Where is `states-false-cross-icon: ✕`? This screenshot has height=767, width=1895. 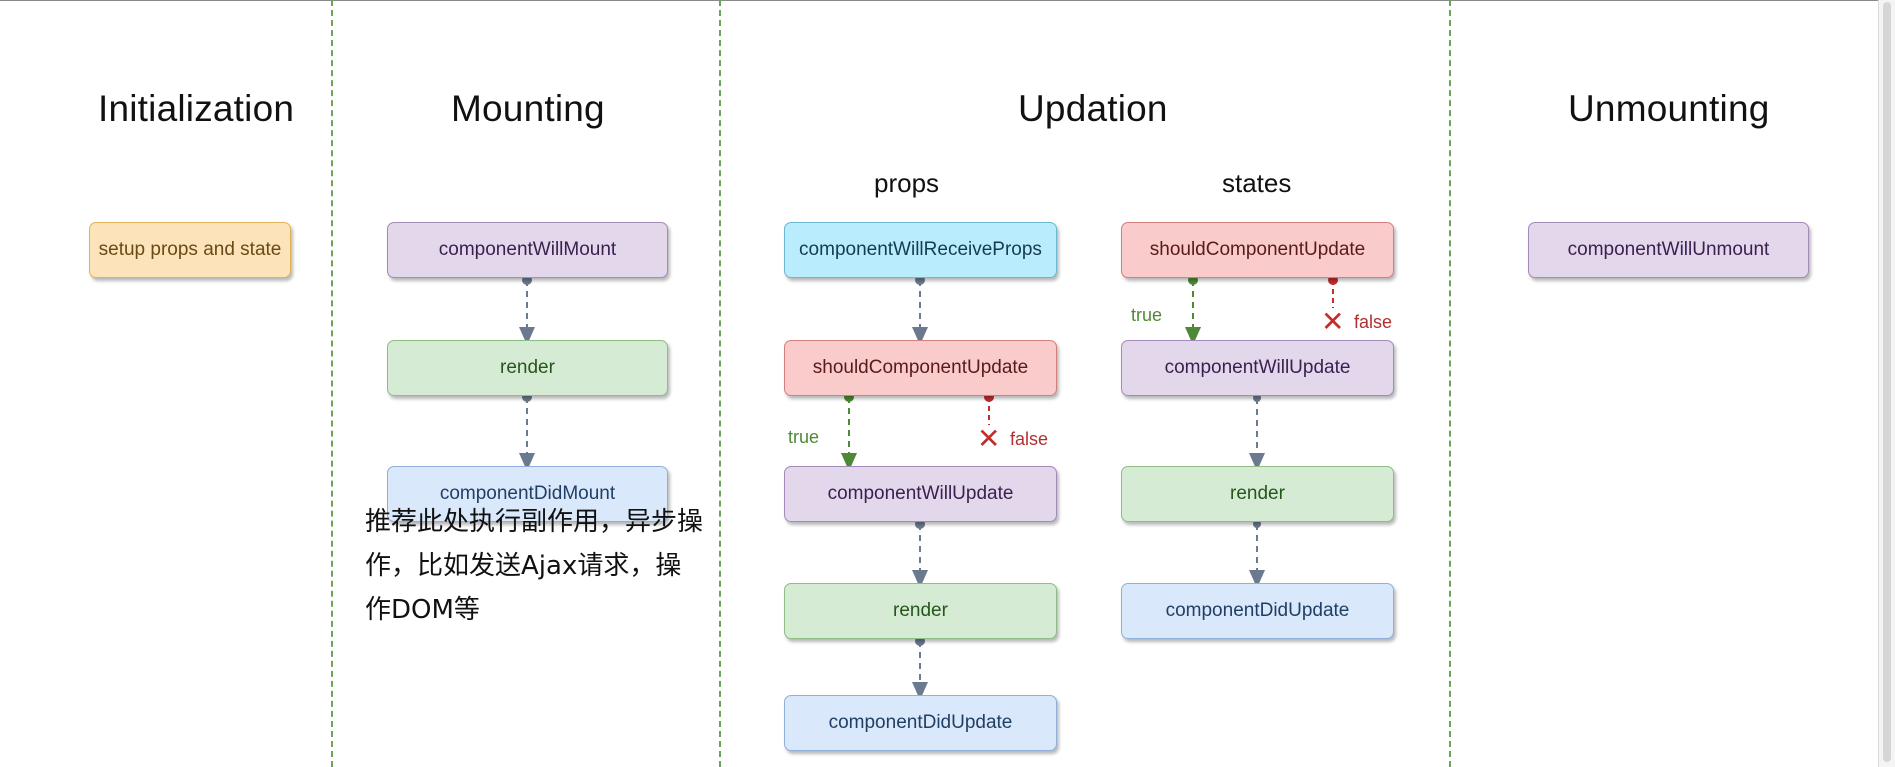 states-false-cross-icon: ✕ is located at coordinates (1333, 321).